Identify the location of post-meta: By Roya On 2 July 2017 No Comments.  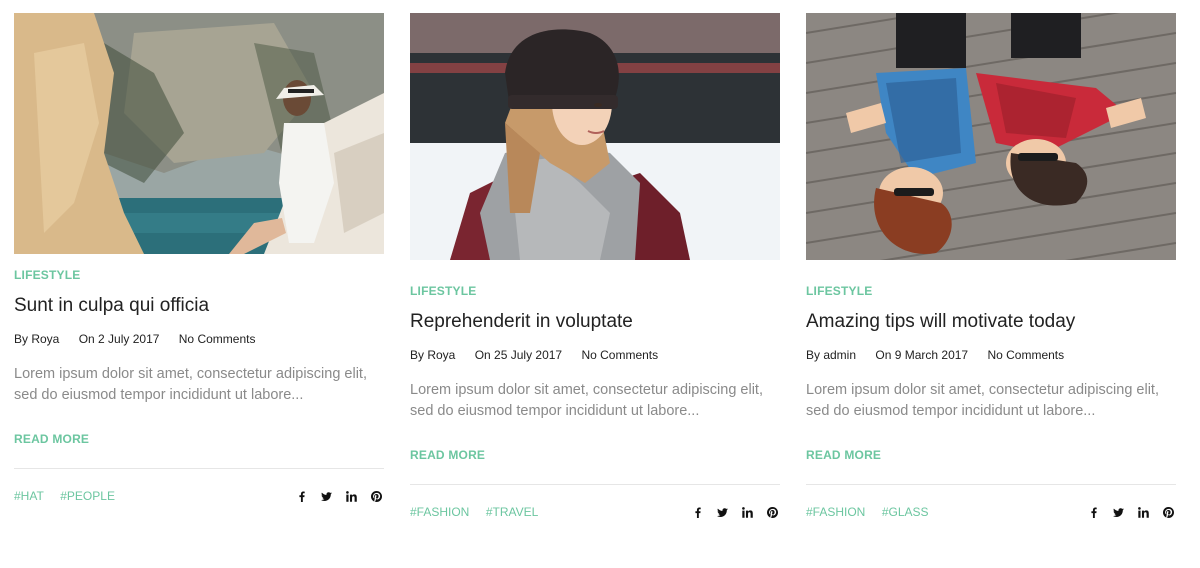
(199, 339).